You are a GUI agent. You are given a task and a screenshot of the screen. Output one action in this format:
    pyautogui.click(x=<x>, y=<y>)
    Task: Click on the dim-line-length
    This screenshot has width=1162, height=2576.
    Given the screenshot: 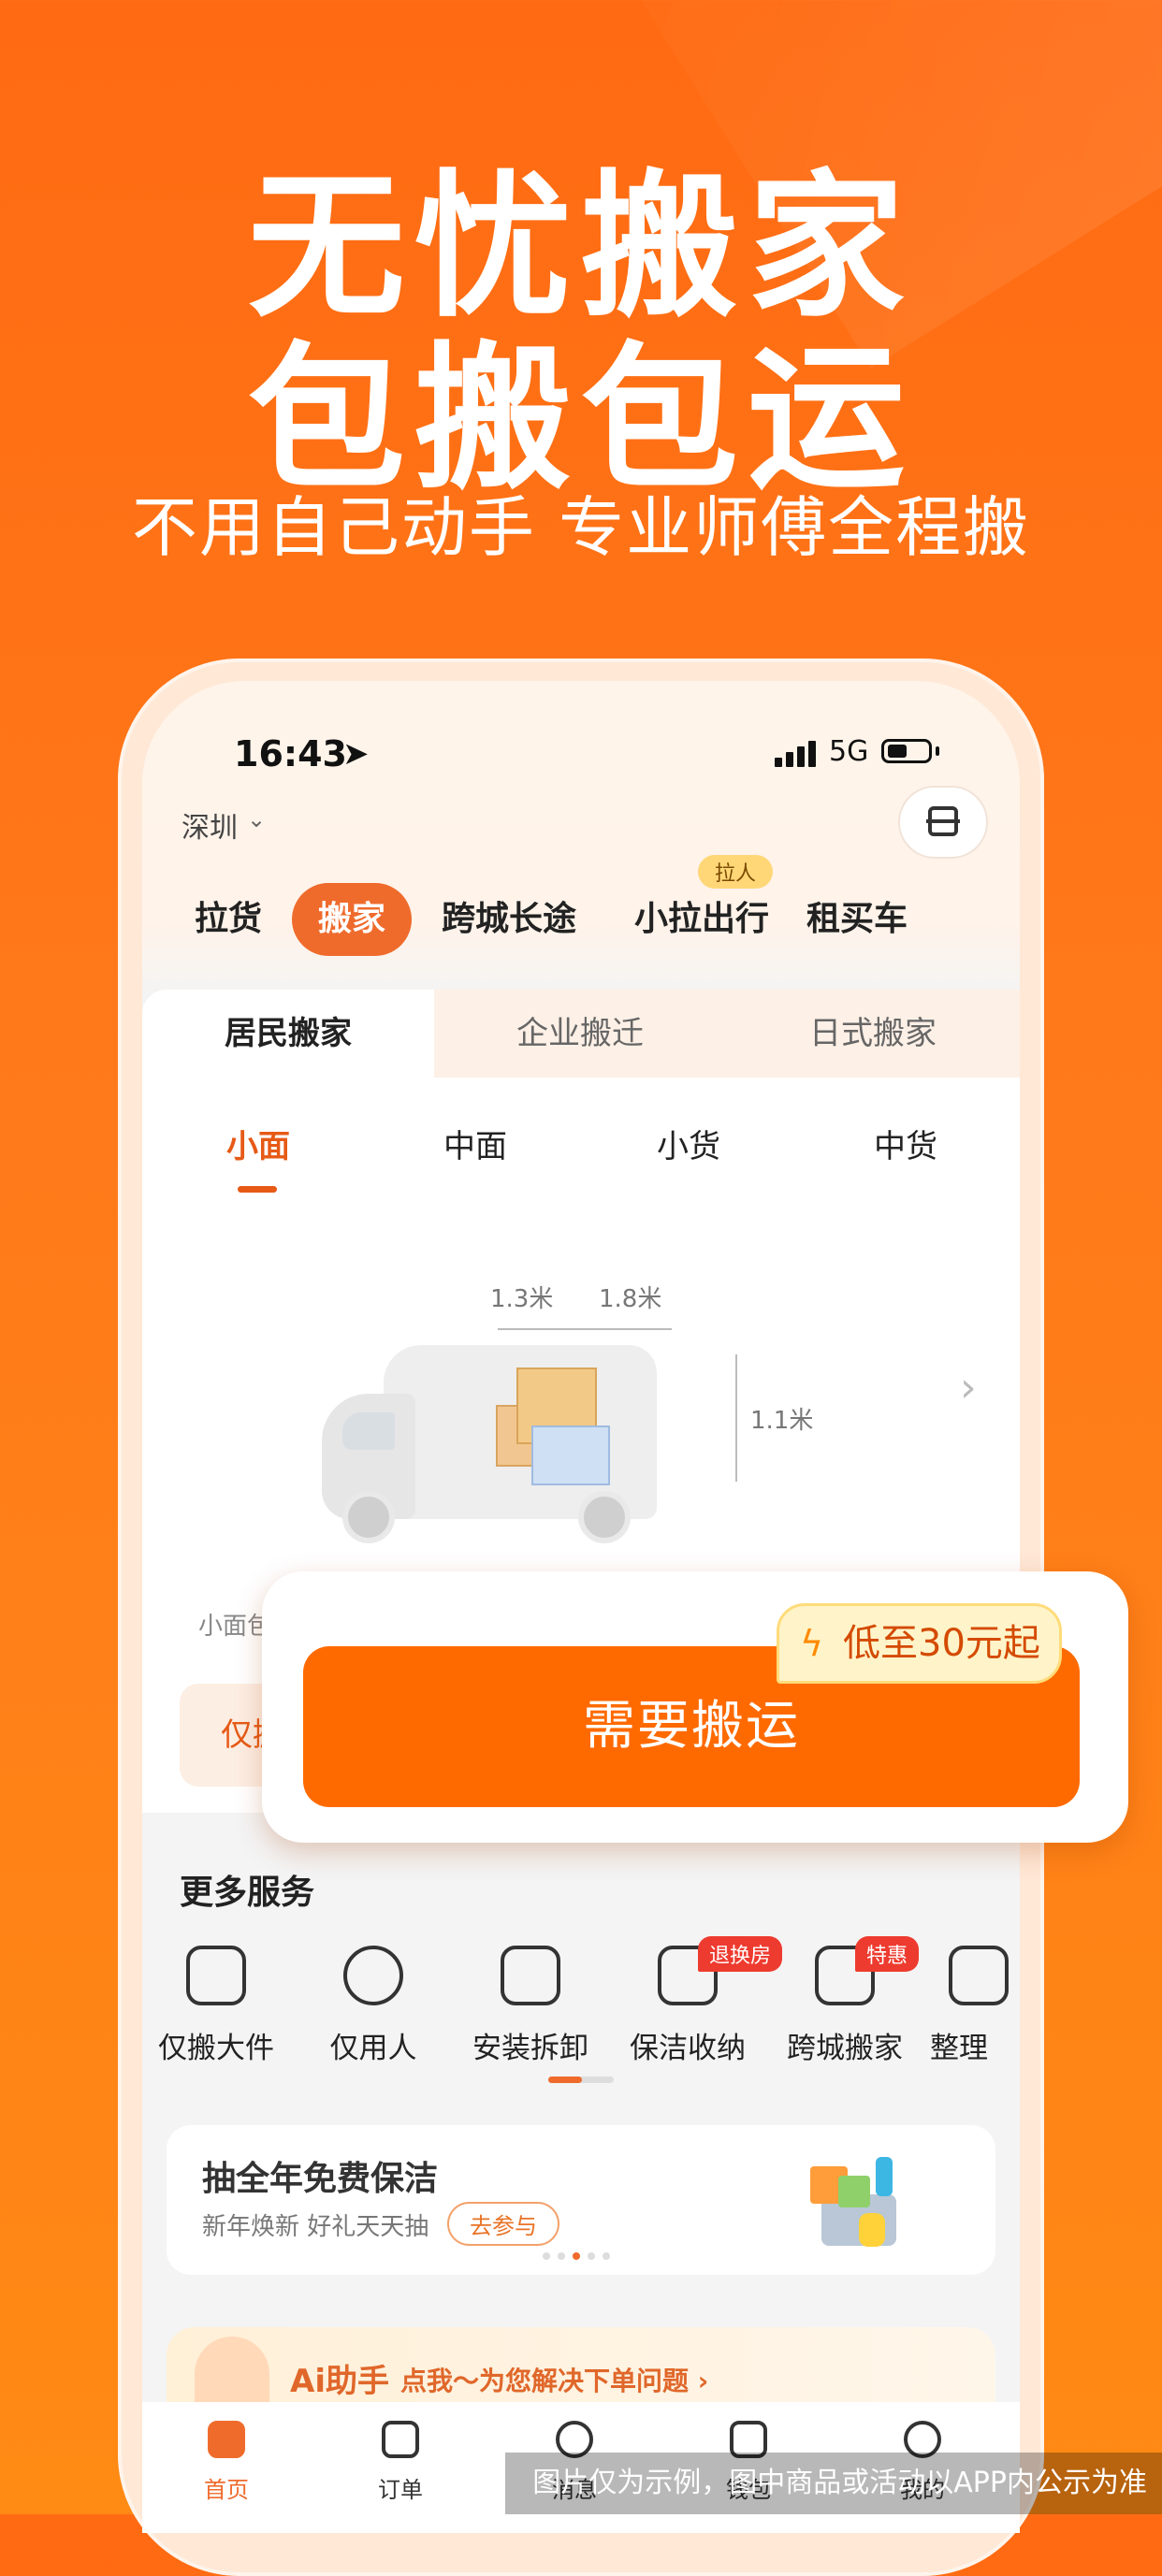 What is the action you would take?
    pyautogui.click(x=585, y=1329)
    